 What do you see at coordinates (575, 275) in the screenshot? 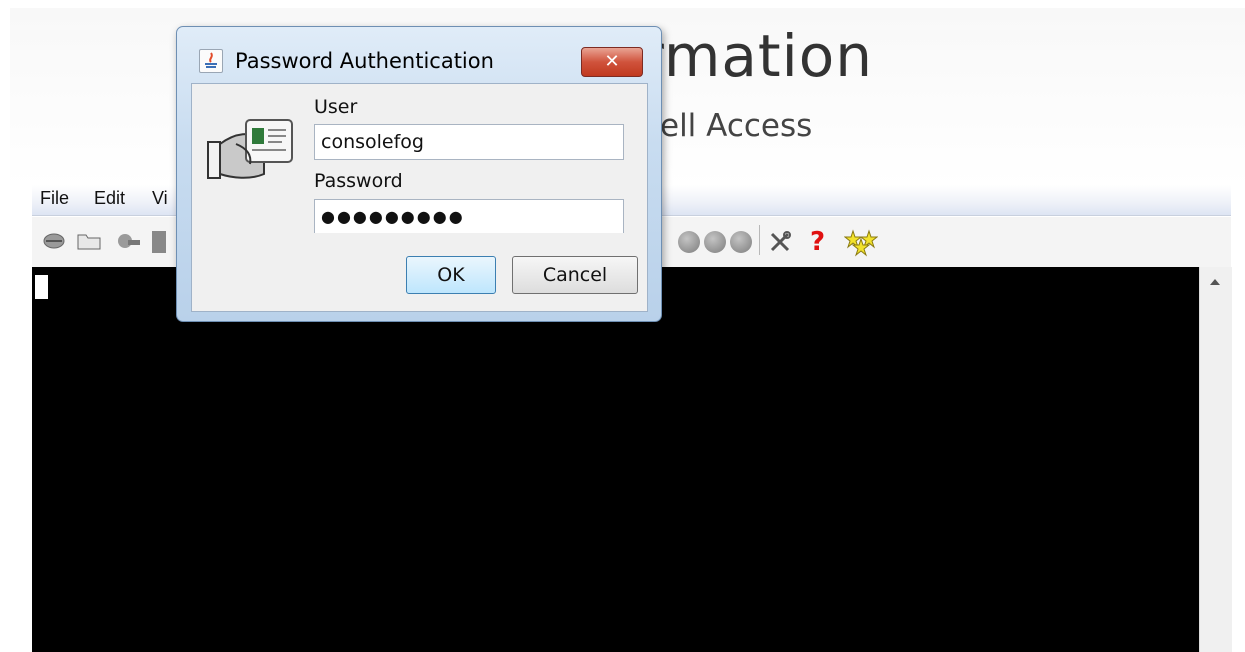
I see `cancel-button: Cancel` at bounding box center [575, 275].